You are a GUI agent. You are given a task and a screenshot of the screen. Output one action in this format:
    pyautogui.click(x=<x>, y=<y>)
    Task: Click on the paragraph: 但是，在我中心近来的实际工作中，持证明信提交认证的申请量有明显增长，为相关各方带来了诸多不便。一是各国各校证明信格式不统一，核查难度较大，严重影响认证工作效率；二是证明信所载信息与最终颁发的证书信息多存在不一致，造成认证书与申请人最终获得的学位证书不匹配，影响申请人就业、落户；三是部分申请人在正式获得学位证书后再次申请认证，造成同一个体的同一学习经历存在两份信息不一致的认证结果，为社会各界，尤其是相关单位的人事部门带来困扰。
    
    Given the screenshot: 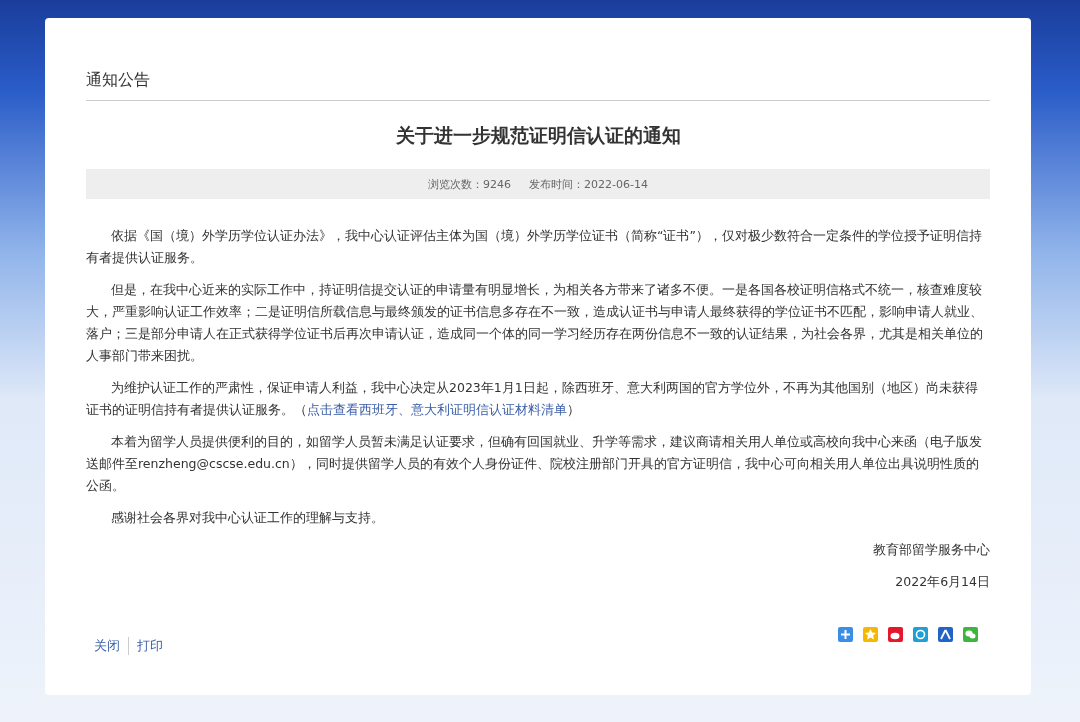 What is the action you would take?
    pyautogui.click(x=535, y=323)
    